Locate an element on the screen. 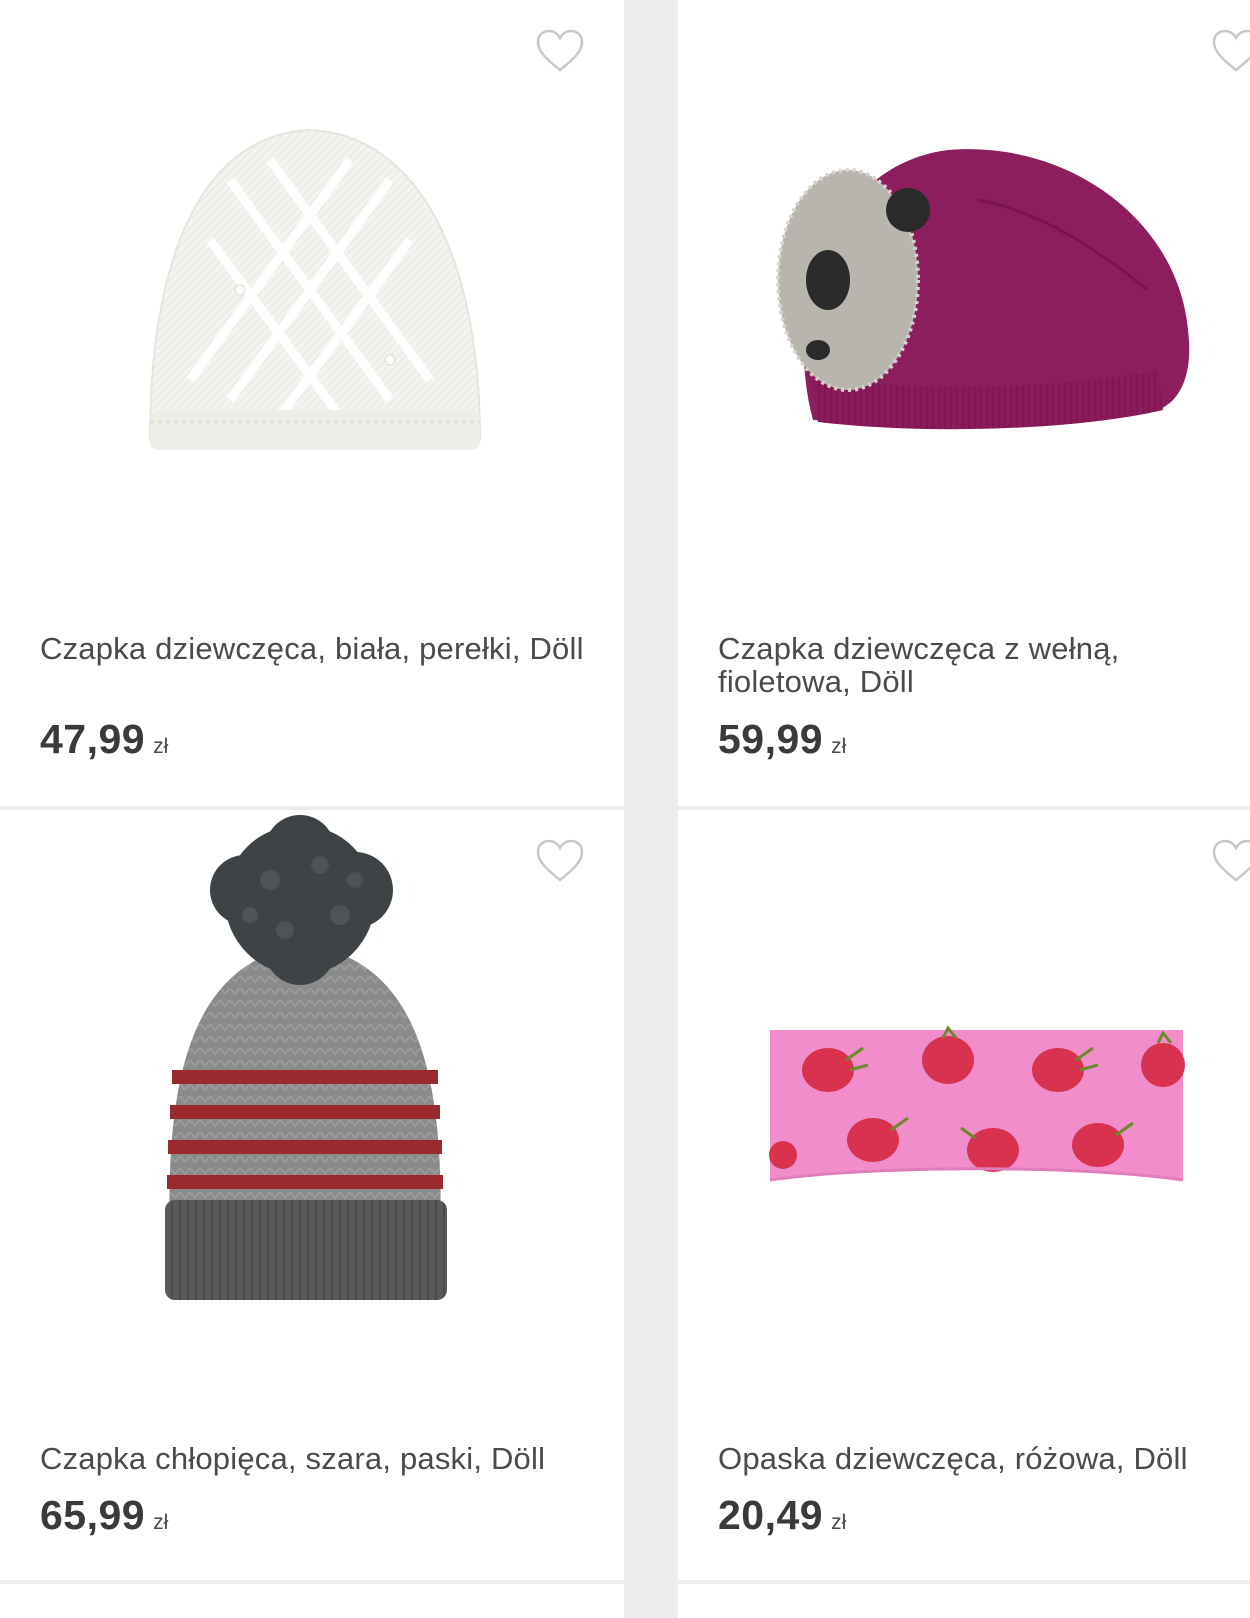 This screenshot has width=1250, height=1618. product-title: Czapka dziewczęca, biała, perełki, Döll is located at coordinates (322, 648).